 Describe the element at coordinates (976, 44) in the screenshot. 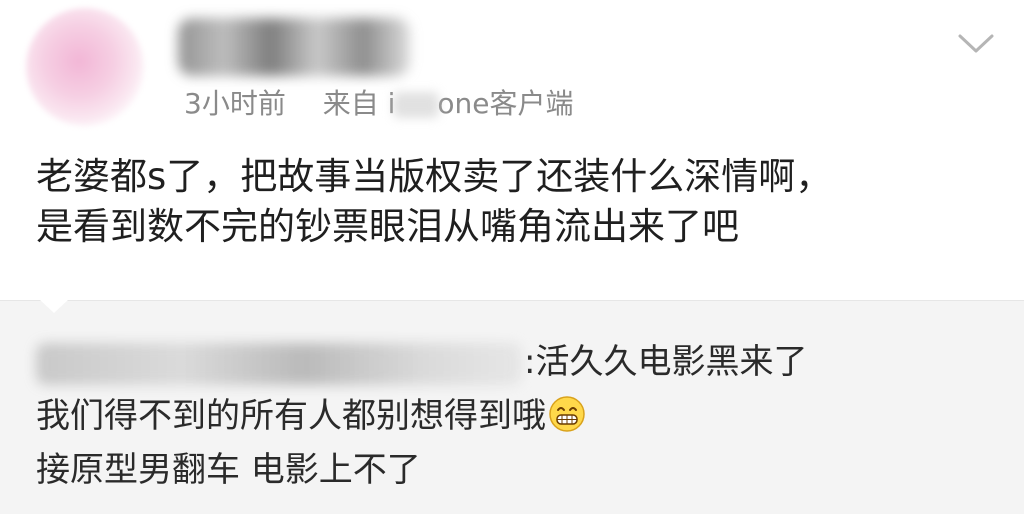

I see `chevron-down-icon` at that location.